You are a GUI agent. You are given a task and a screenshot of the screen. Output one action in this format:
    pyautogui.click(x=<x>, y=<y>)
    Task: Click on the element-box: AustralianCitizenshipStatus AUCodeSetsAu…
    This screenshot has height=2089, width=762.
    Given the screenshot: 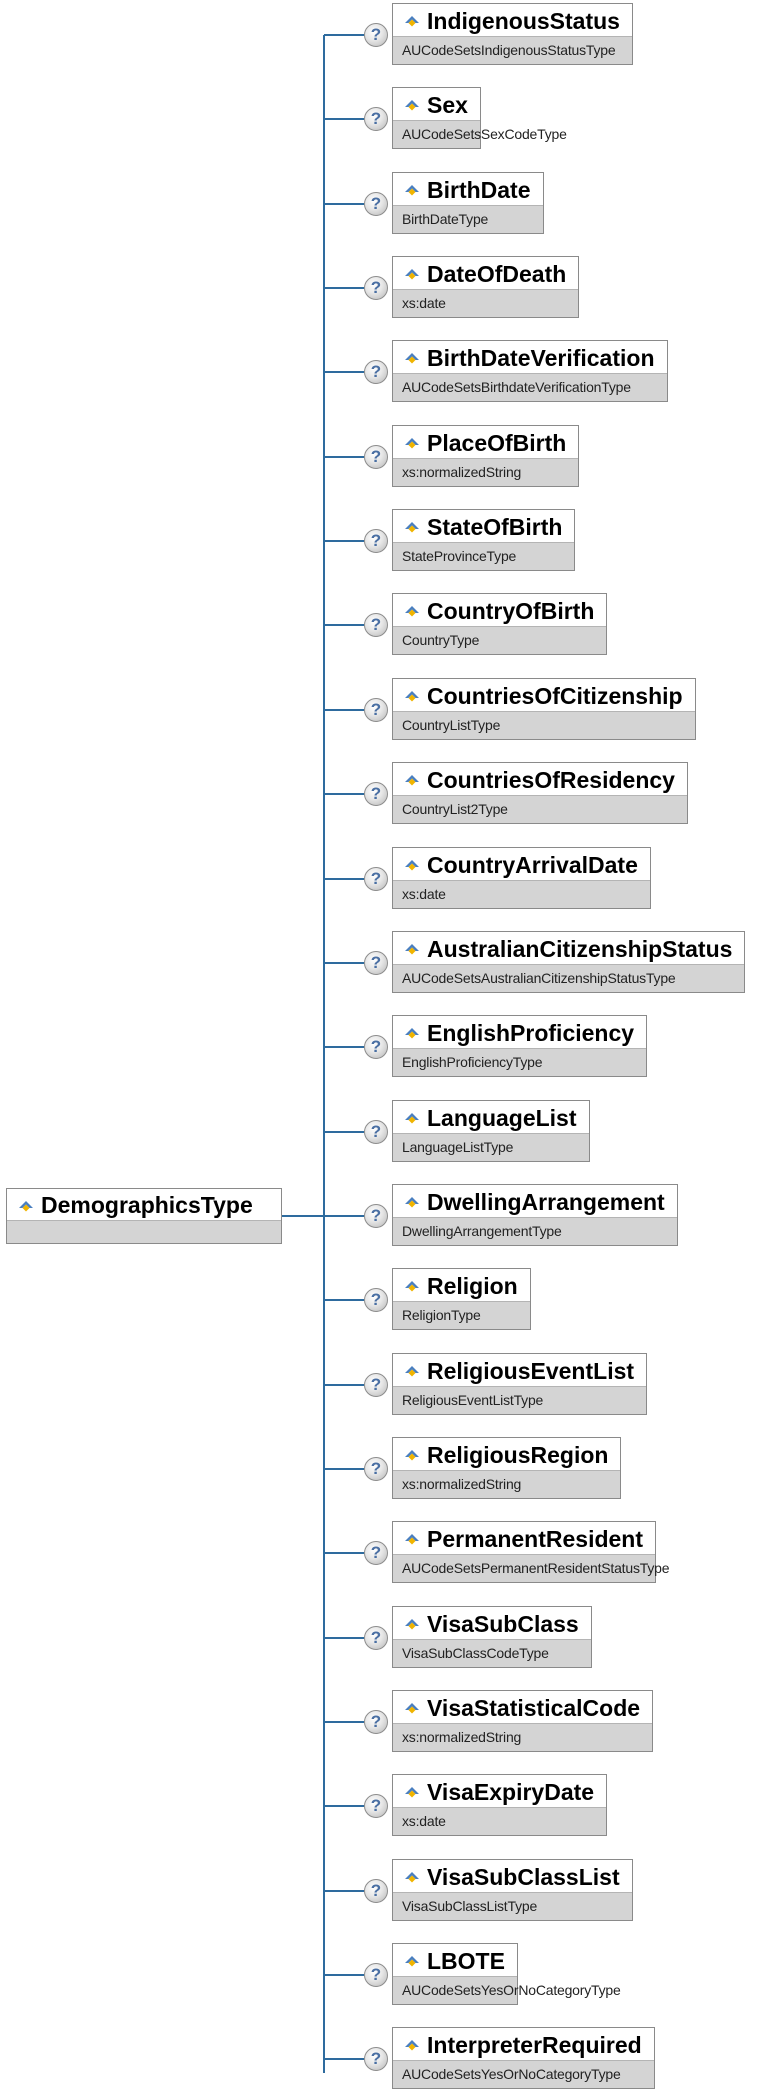 What is the action you would take?
    pyautogui.click(x=569, y=962)
    